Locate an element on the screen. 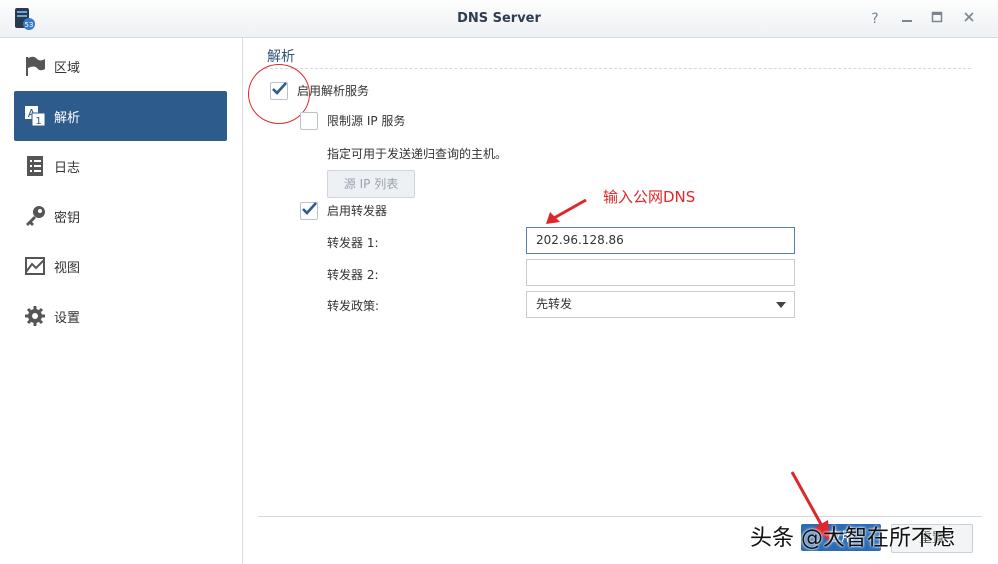 The height and width of the screenshot is (564, 998). forwarder1-label: 转发器 1: is located at coordinates (353, 243).